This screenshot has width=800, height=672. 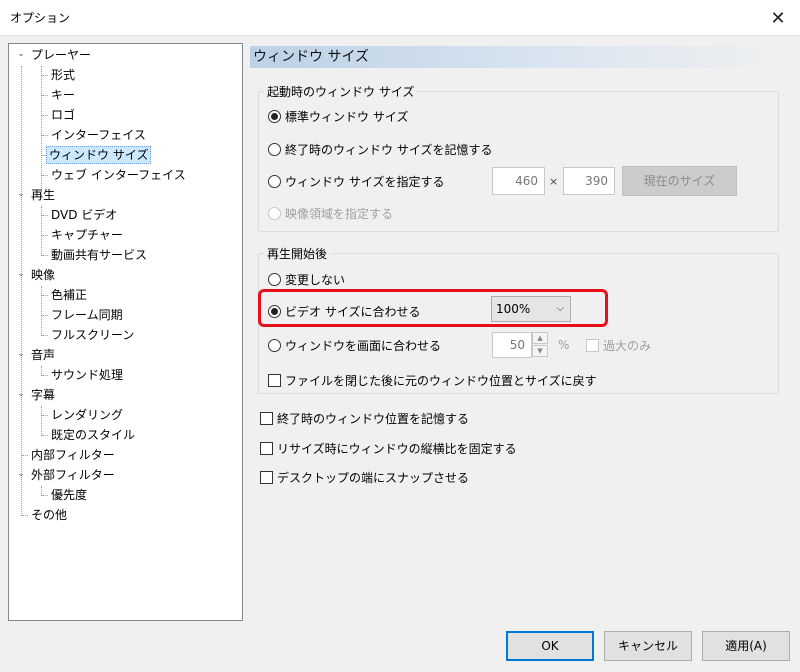 I want to click on fix-aspect-checkbox, so click(x=266, y=448).